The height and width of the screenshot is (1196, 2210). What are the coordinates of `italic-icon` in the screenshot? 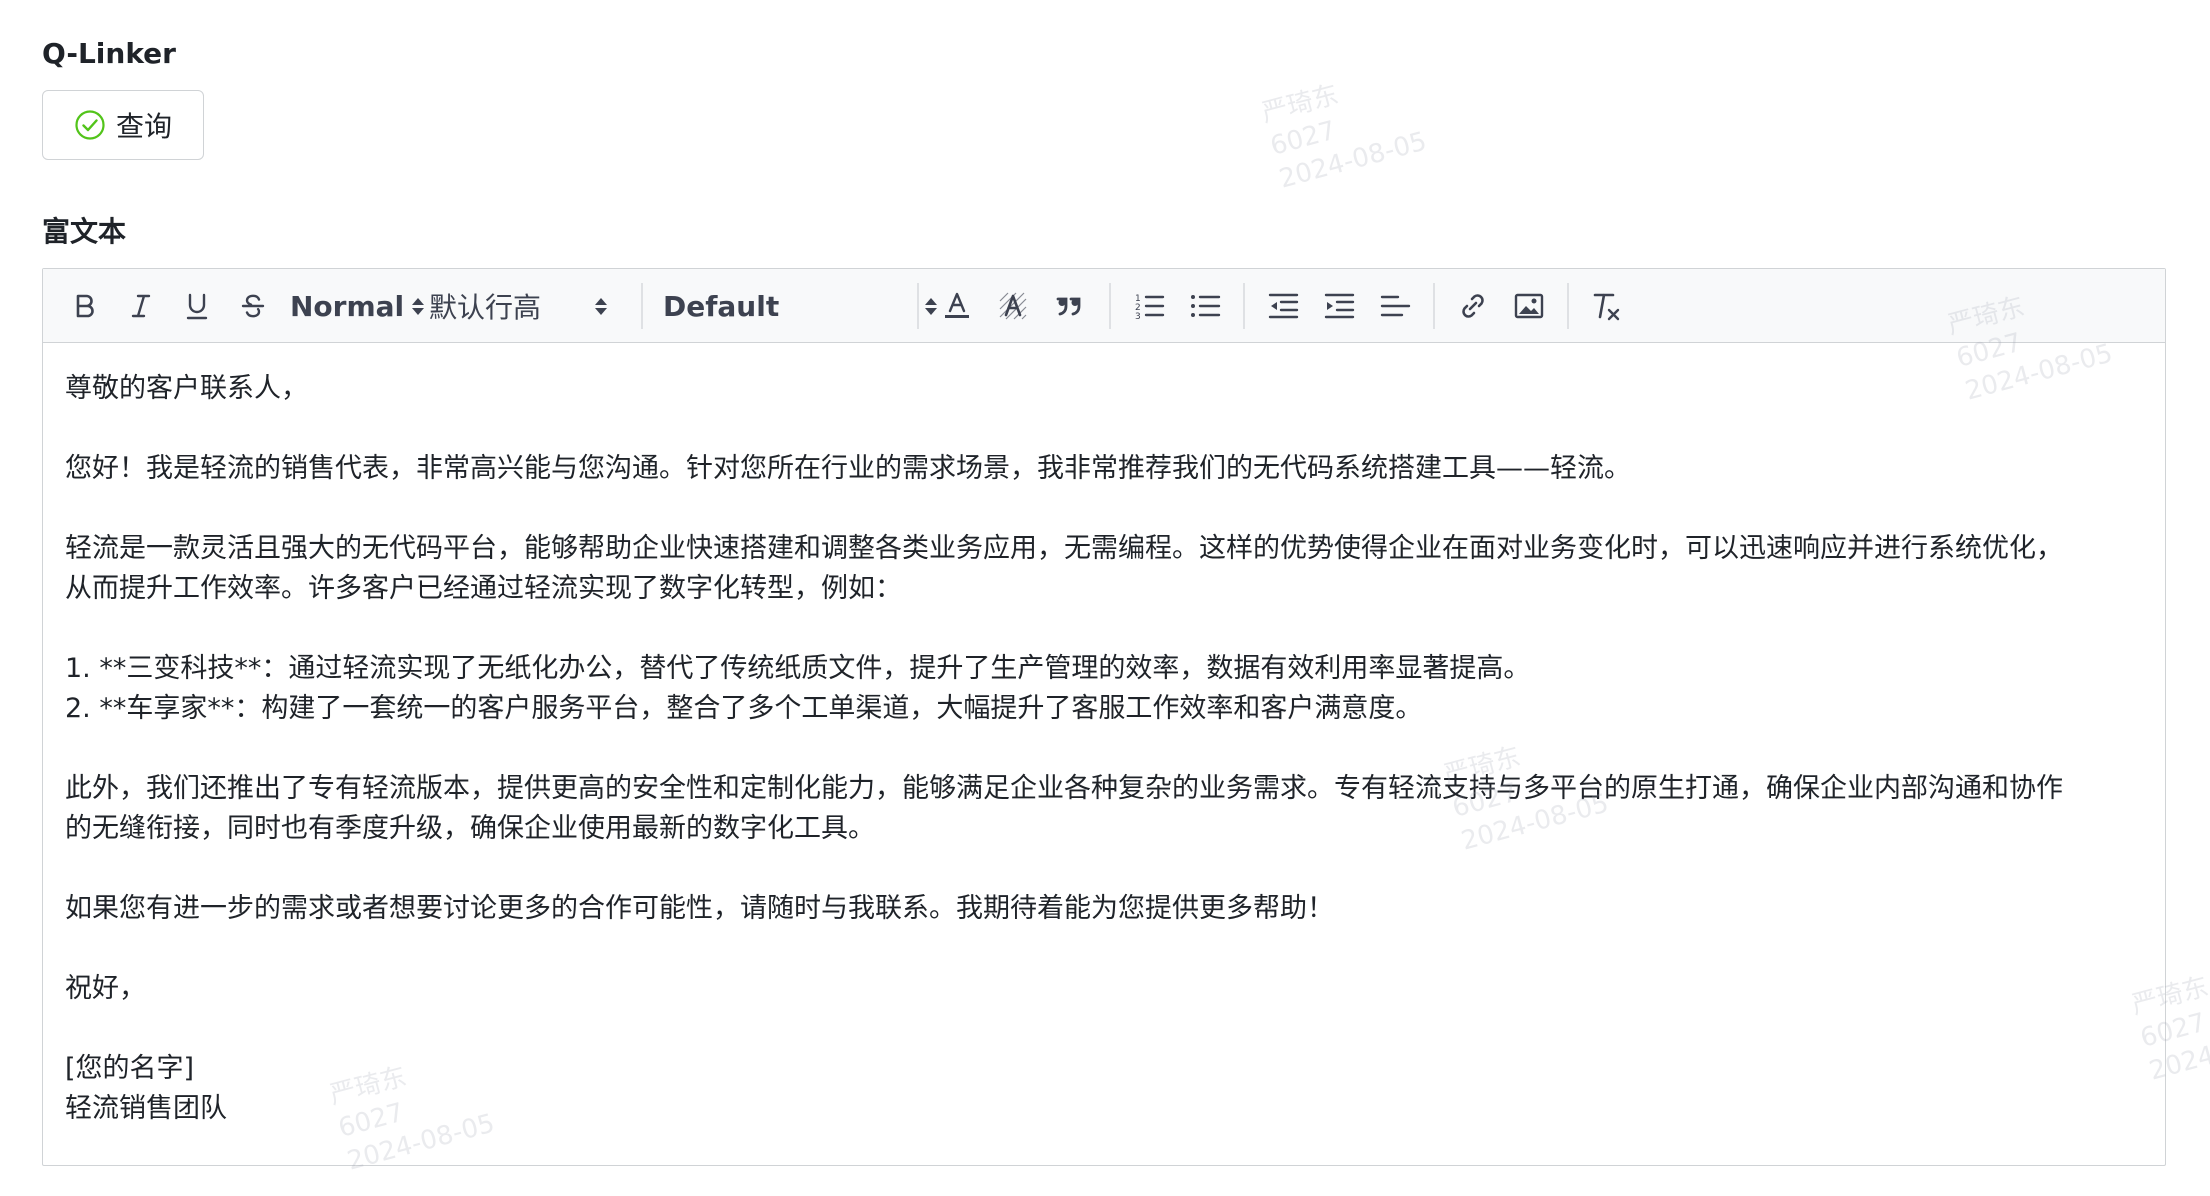 It's located at (141, 306).